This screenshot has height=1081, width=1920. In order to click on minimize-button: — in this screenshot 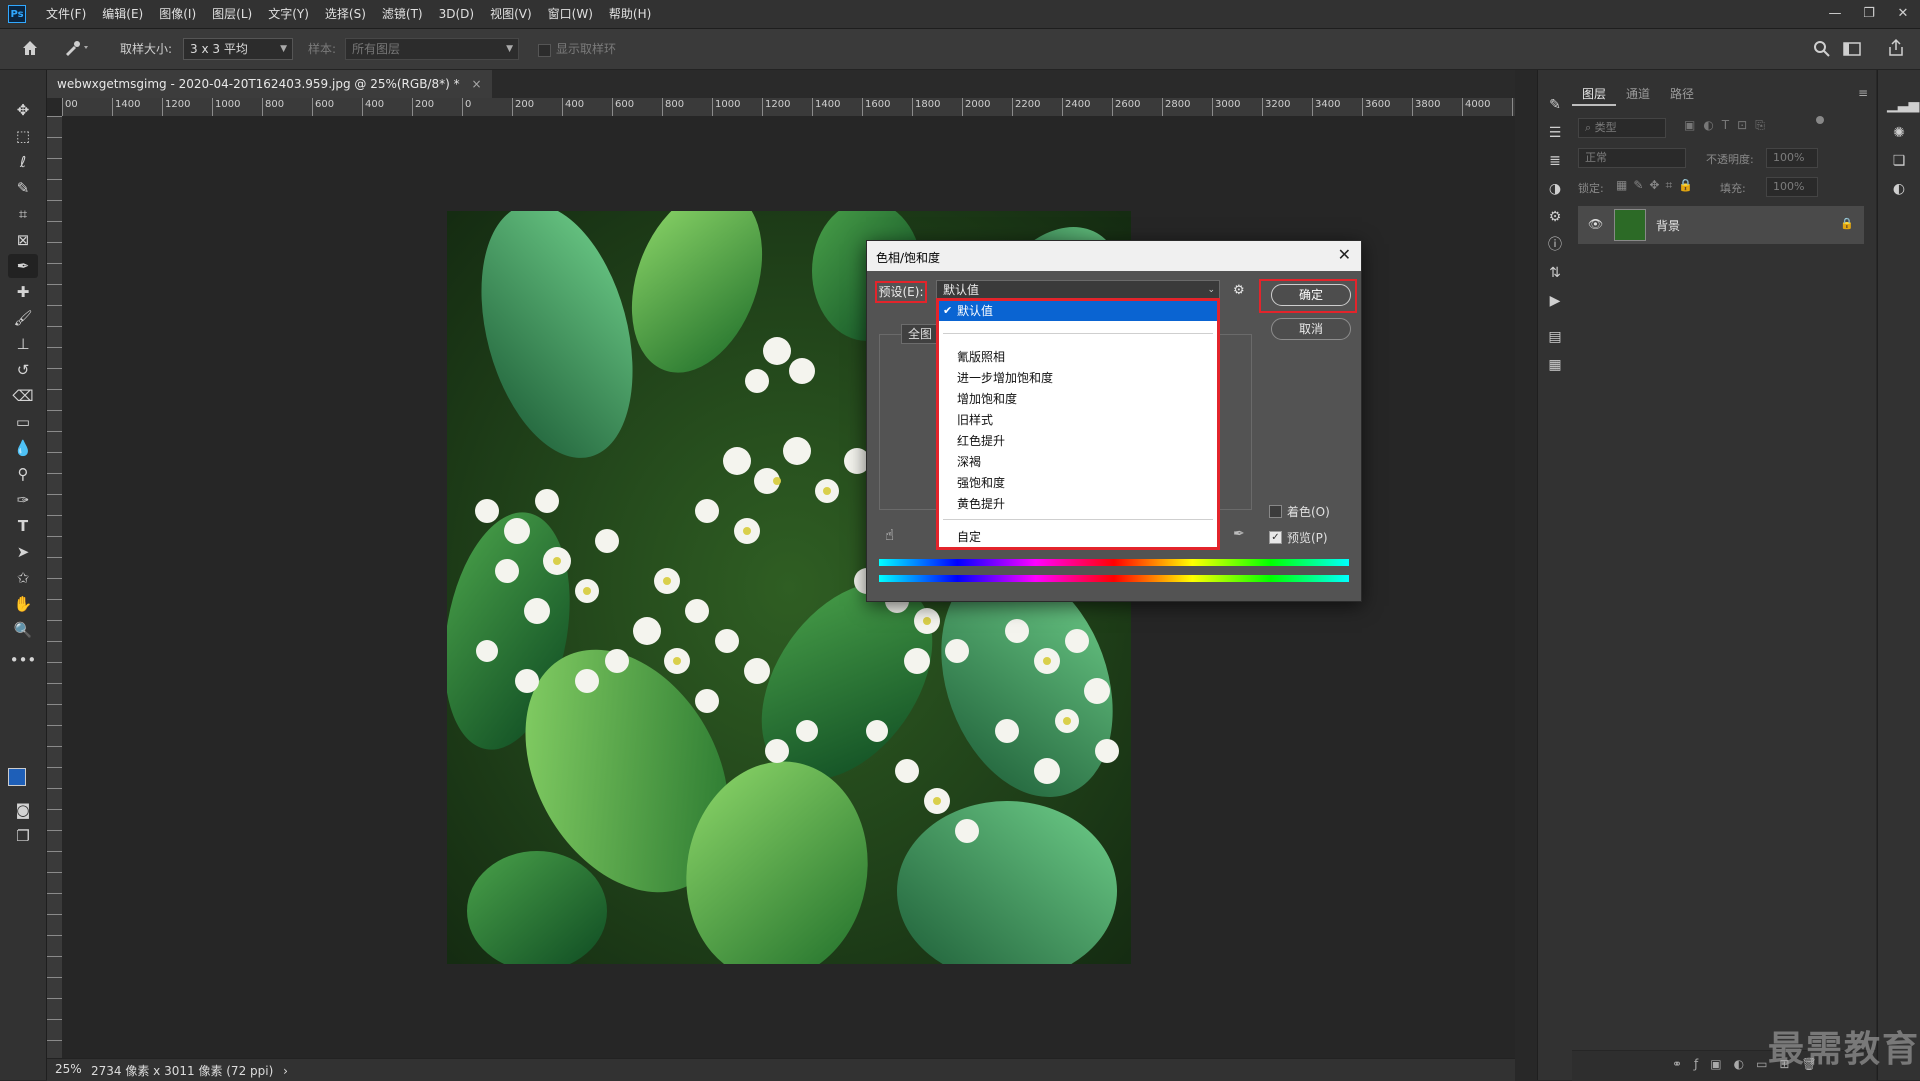, I will do `click(1835, 14)`.